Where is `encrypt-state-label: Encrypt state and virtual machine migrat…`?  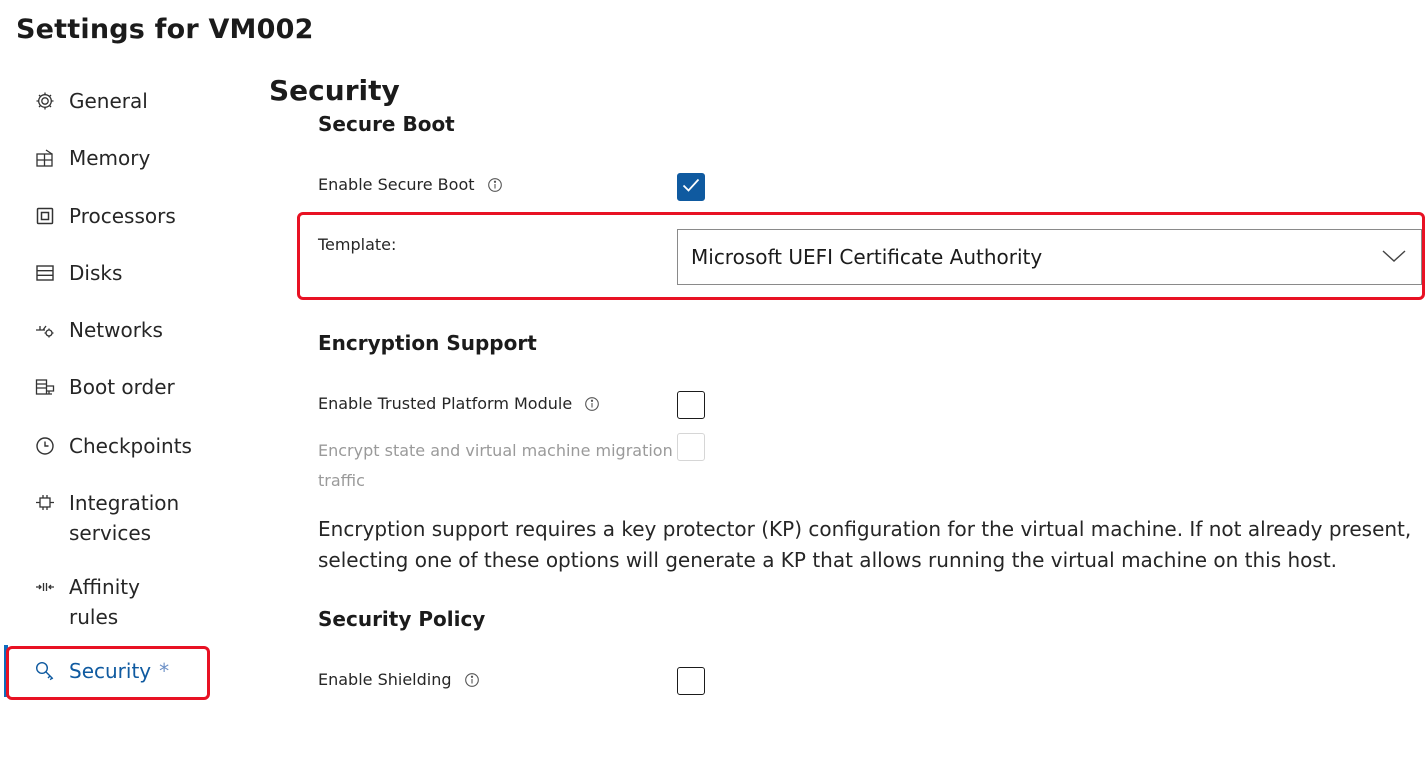
encrypt-state-label: Encrypt state and virtual machine migrat… is located at coordinates (495, 466).